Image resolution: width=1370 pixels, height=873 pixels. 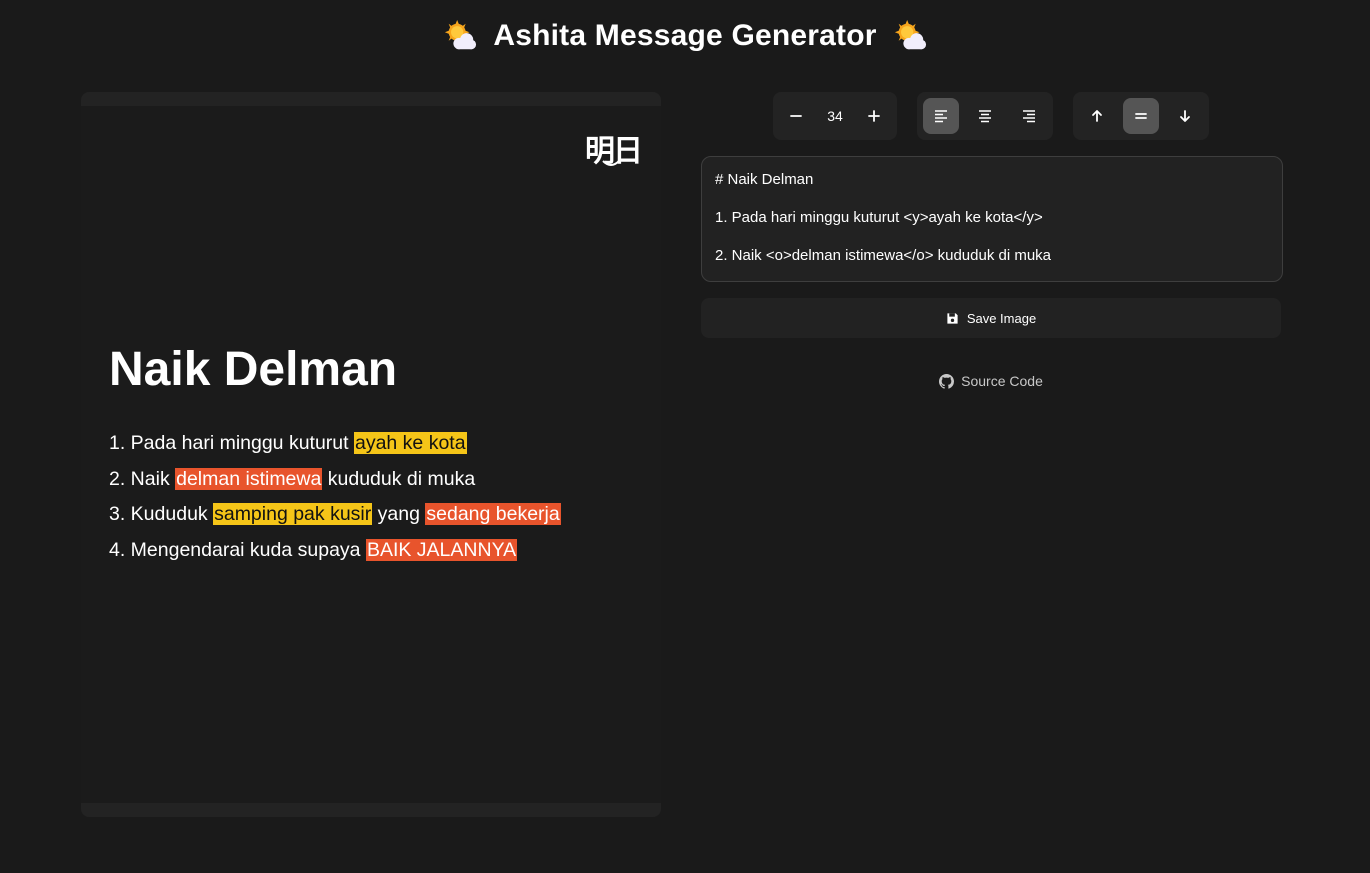 I want to click on arrow-up-icon, so click(x=1097, y=116).